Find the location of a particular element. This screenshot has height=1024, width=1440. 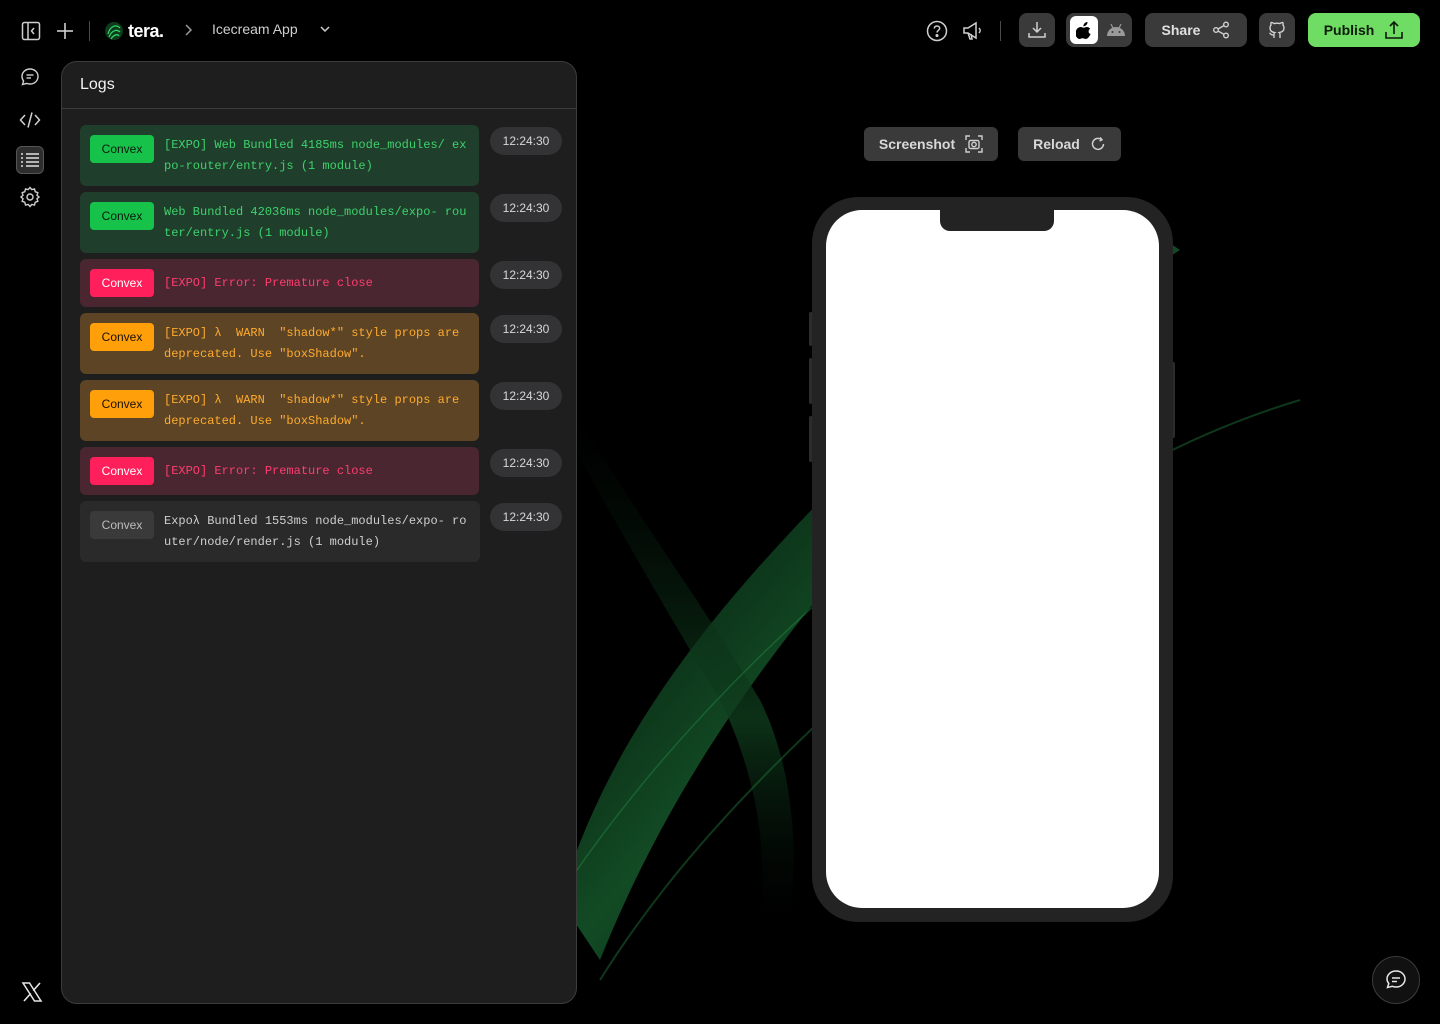

share-button-label: Share is located at coordinates (1181, 30).